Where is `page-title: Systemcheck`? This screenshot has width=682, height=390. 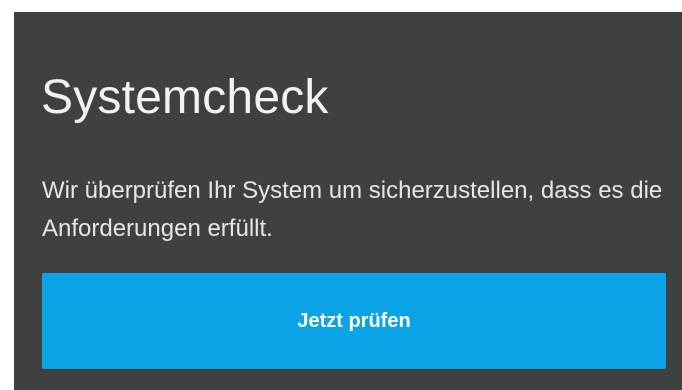 page-title: Systemcheck is located at coordinates (185, 97).